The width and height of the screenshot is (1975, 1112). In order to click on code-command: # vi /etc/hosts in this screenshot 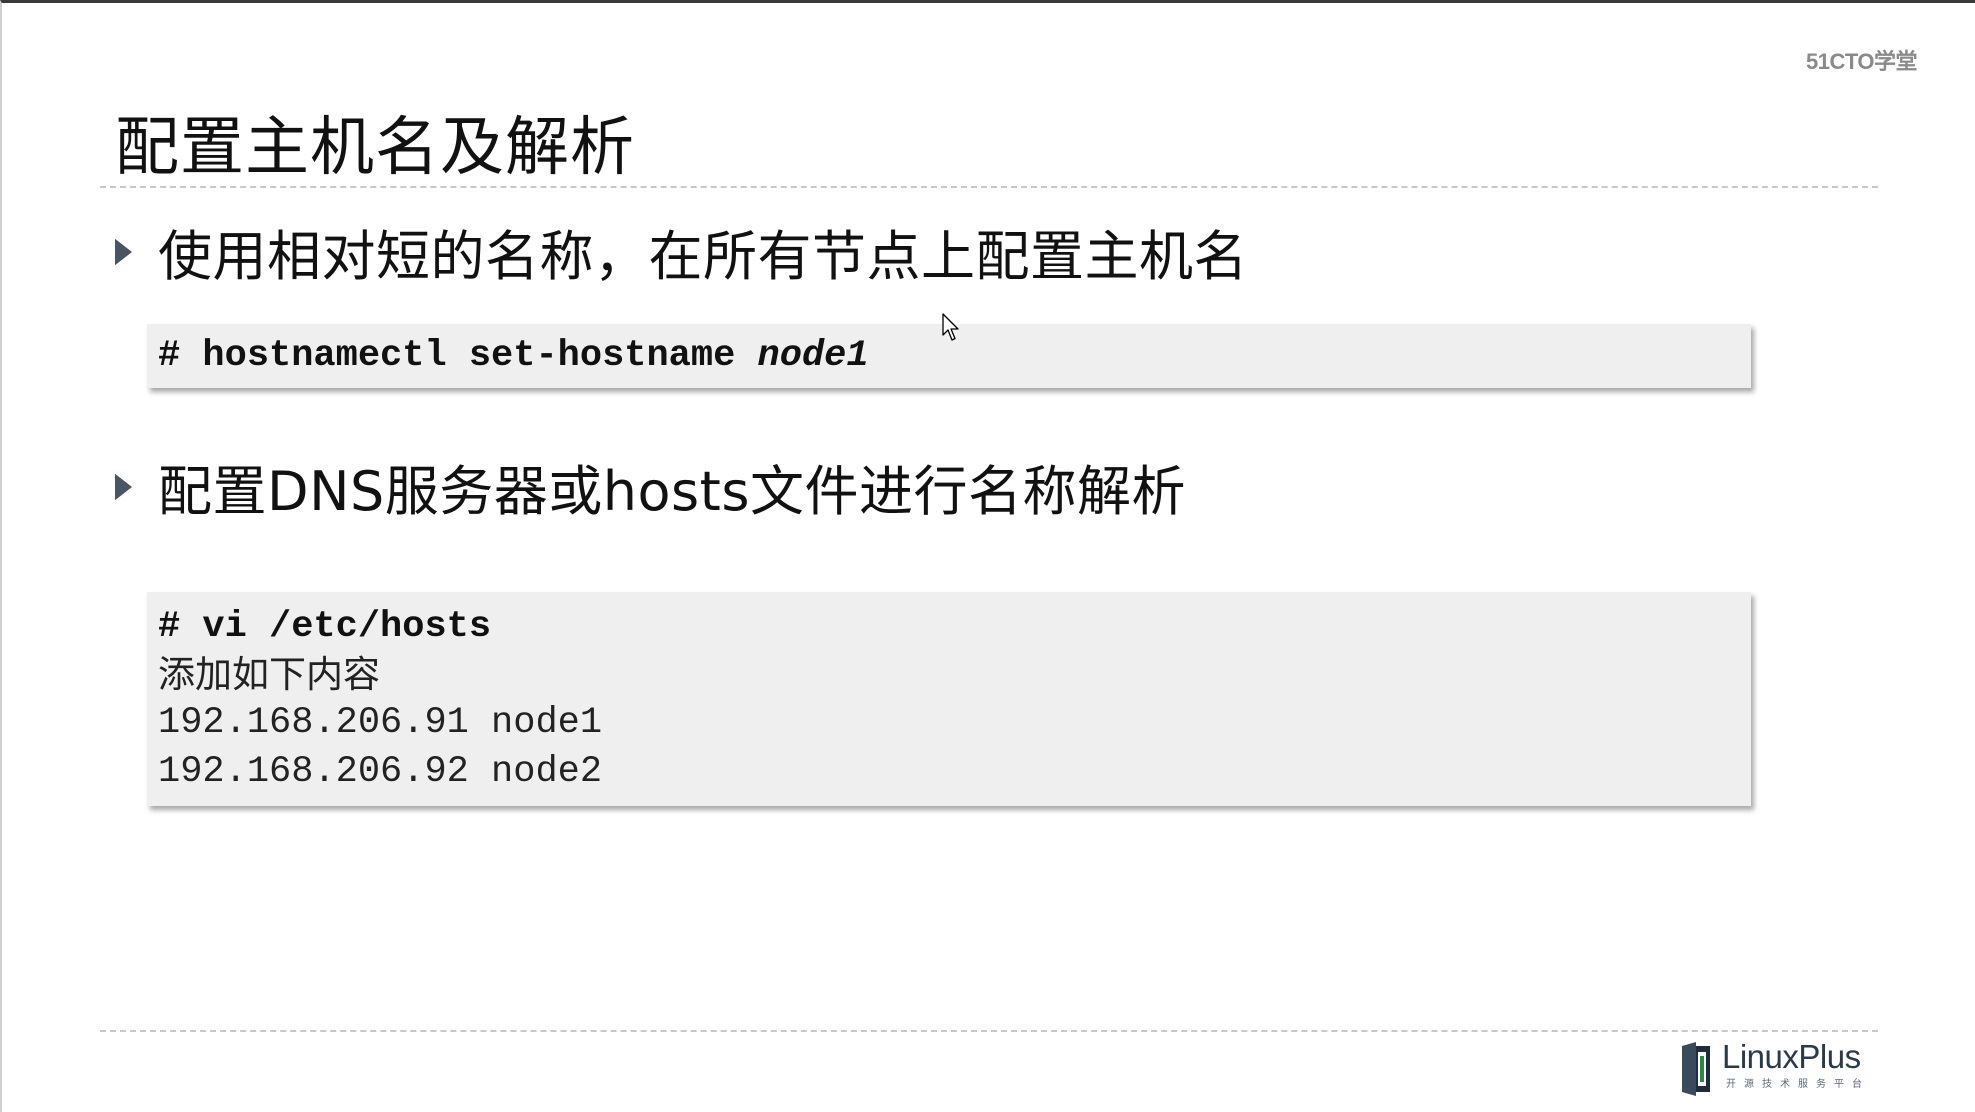, I will do `click(325, 627)`.